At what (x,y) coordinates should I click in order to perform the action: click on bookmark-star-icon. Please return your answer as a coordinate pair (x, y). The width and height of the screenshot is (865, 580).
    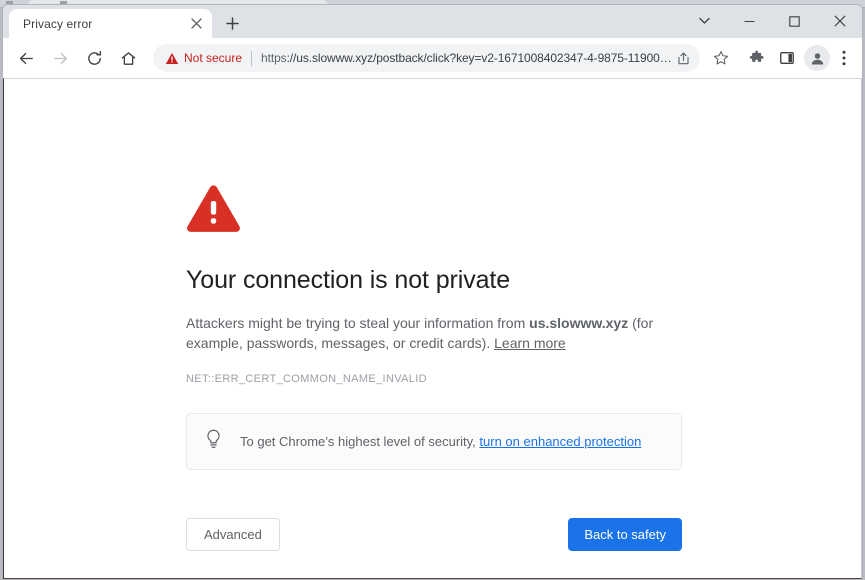
    Looking at the image, I should click on (721, 58).